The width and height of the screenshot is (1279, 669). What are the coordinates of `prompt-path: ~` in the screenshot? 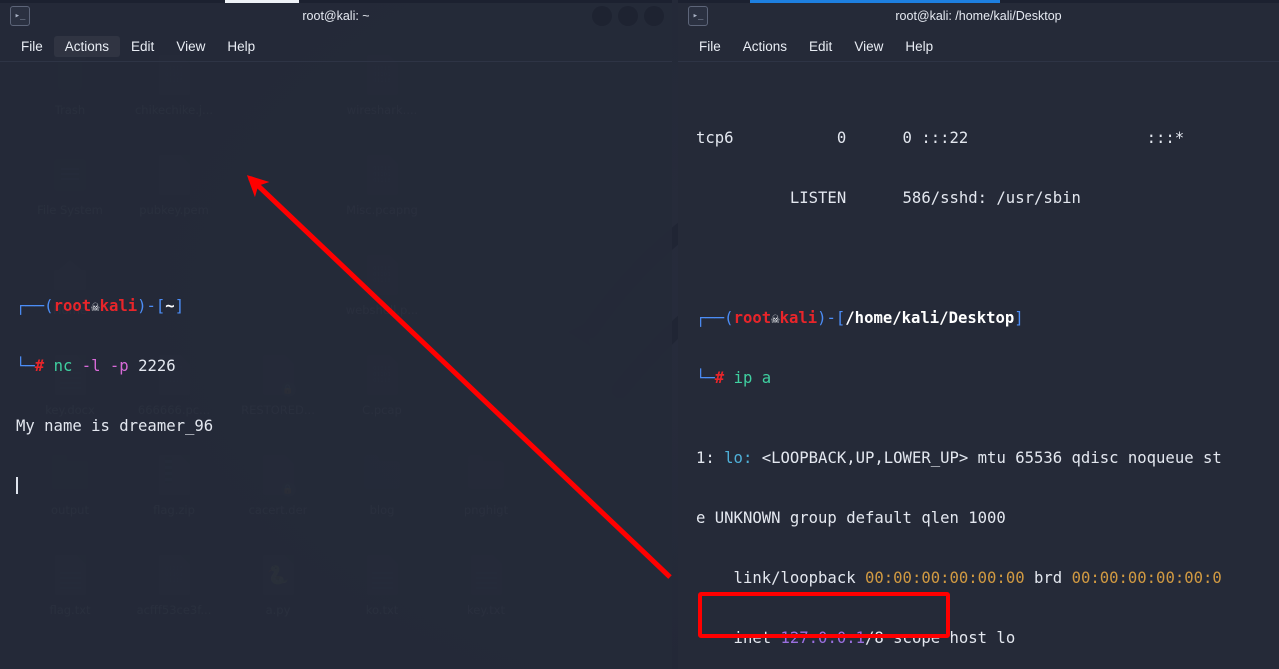 It's located at (170, 306).